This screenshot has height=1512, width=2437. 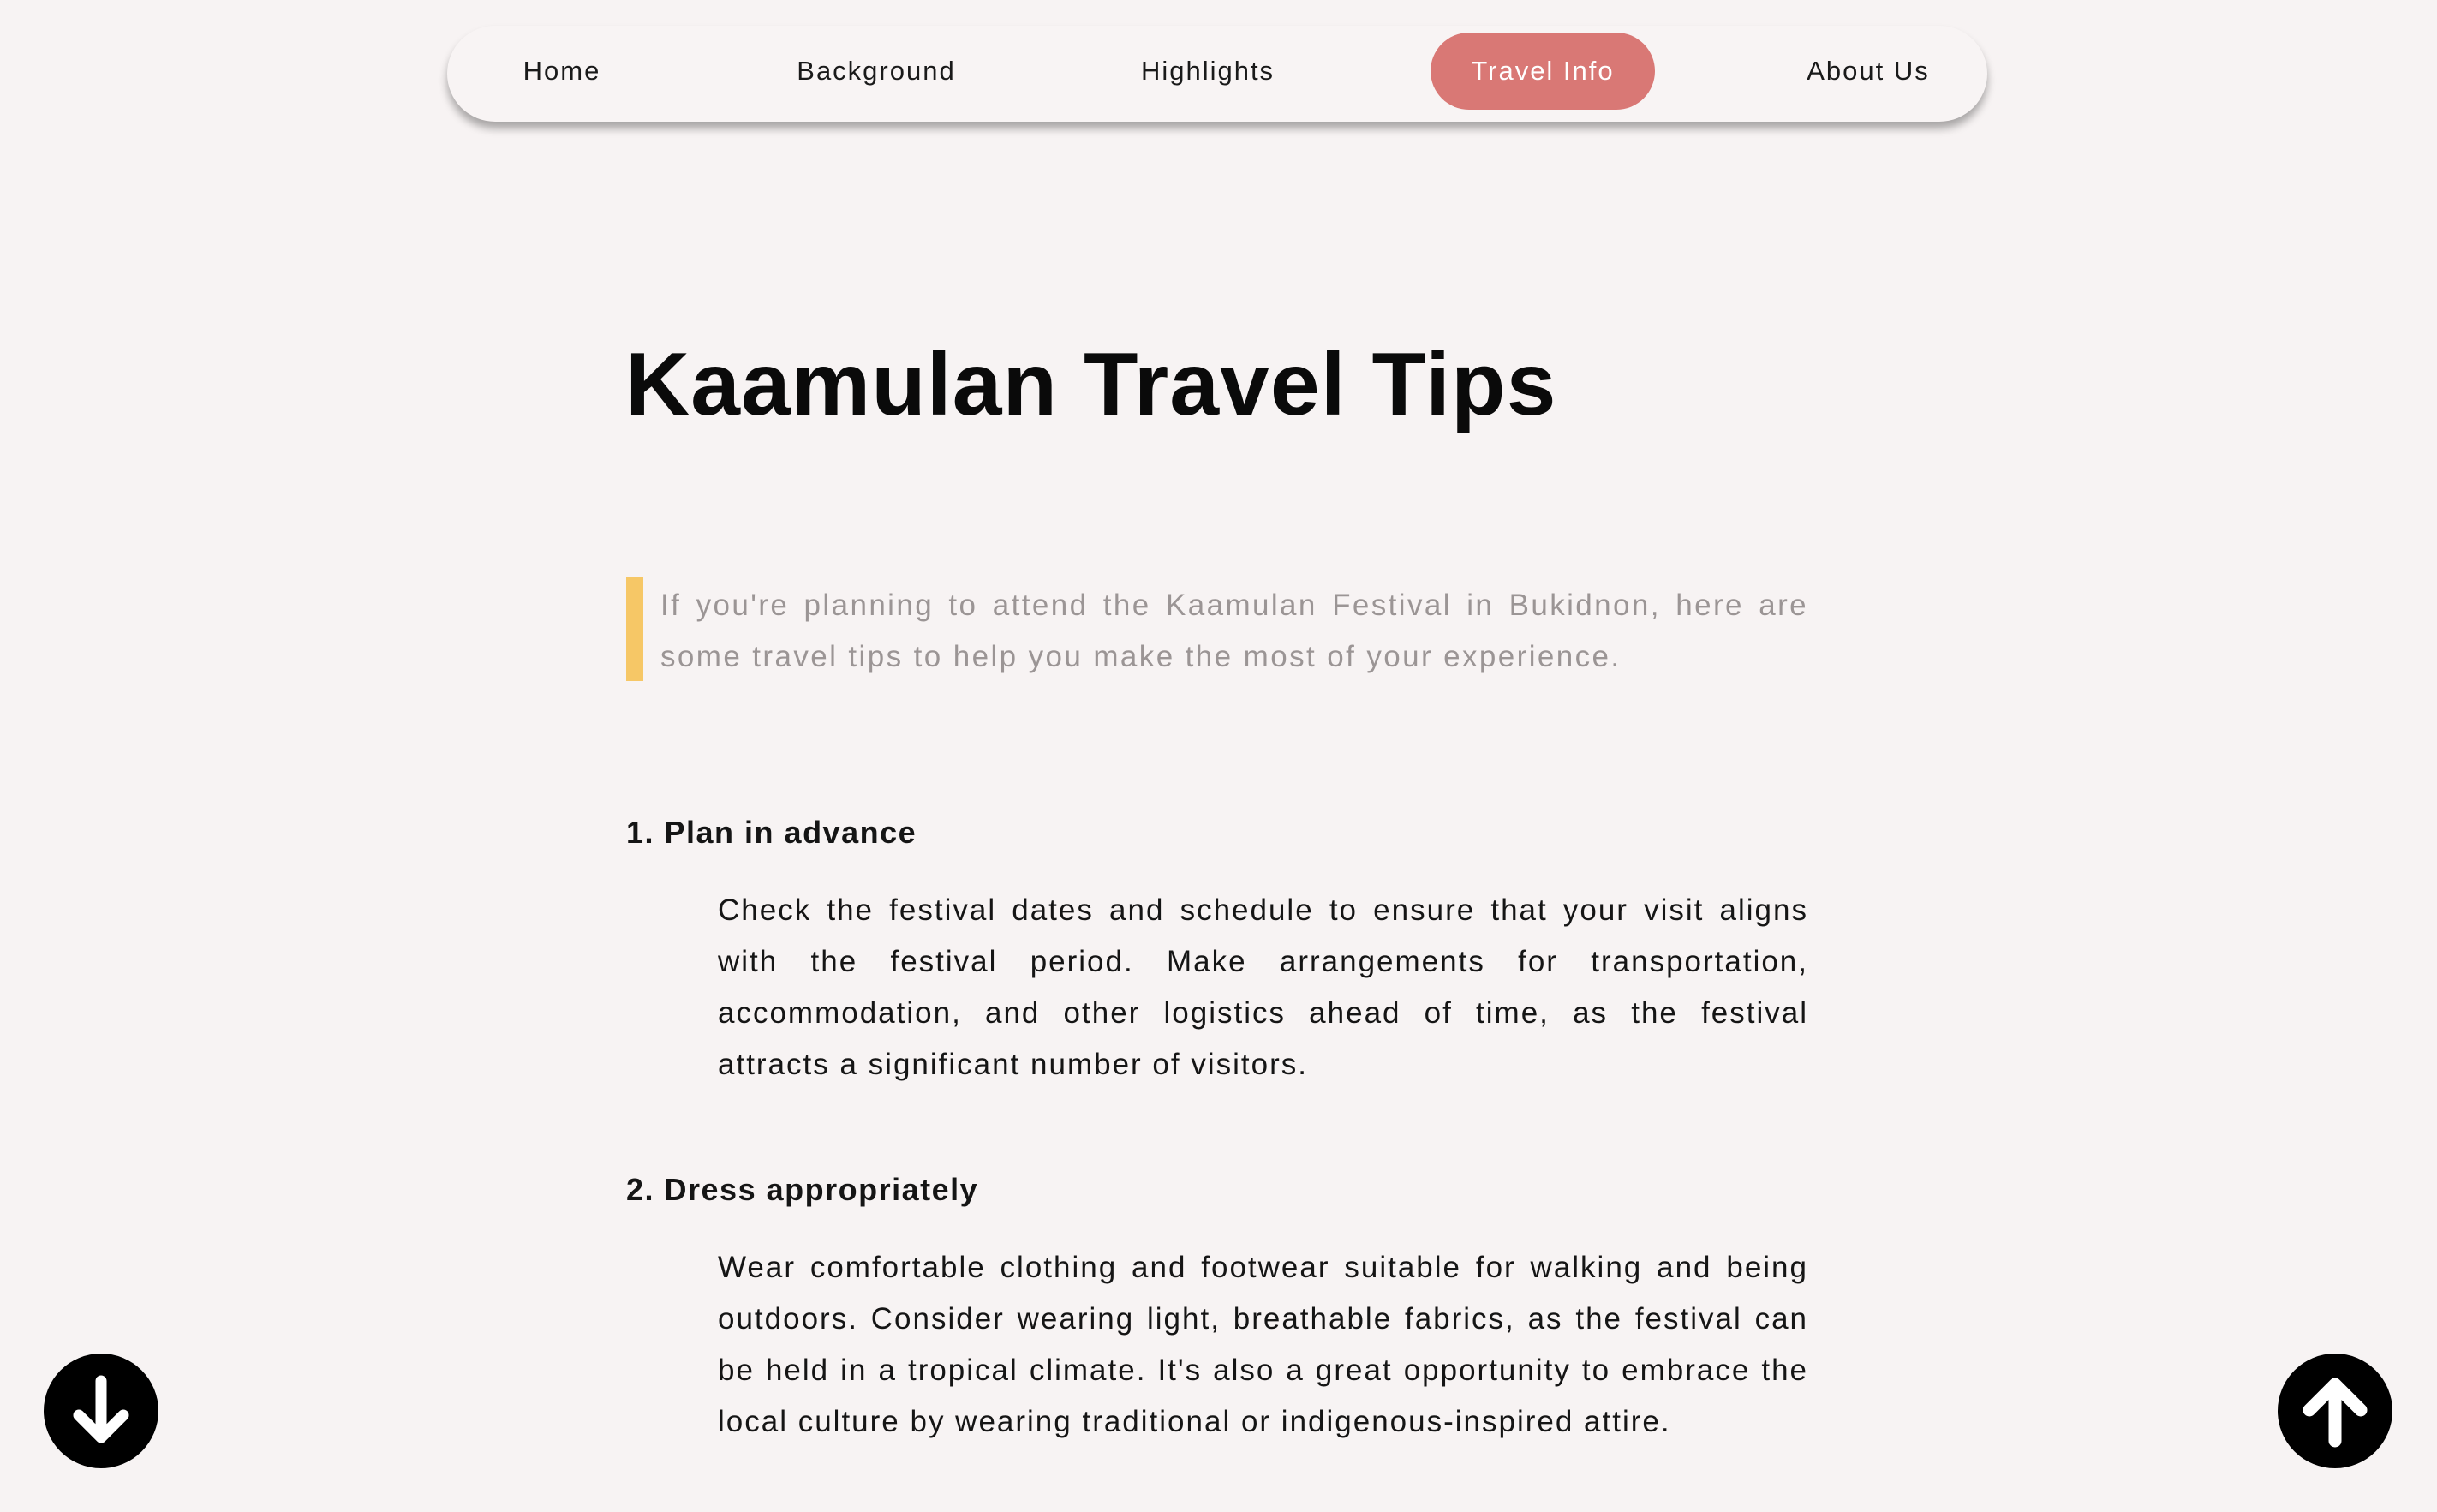 I want to click on scroll-up-button, so click(x=2335, y=1411).